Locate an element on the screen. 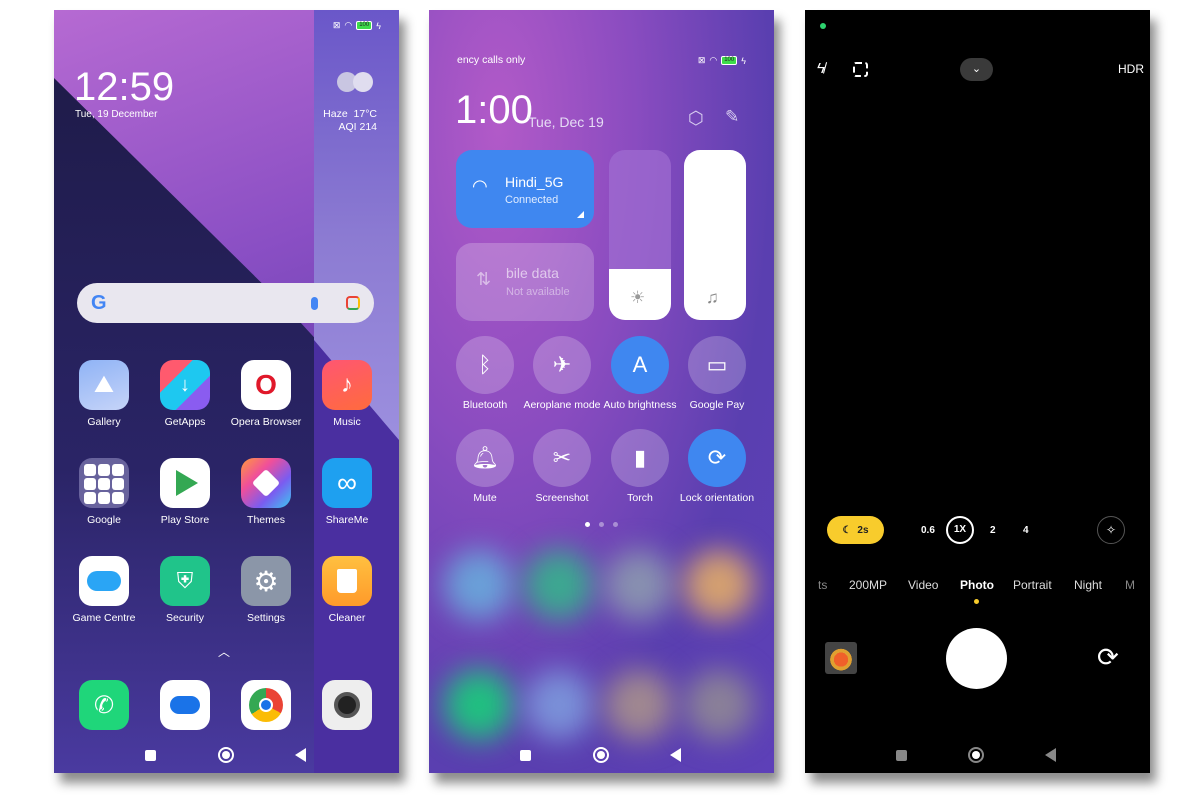 The width and height of the screenshot is (1200, 800). app-drawer-chevron-icon: ︿ is located at coordinates (224, 651).